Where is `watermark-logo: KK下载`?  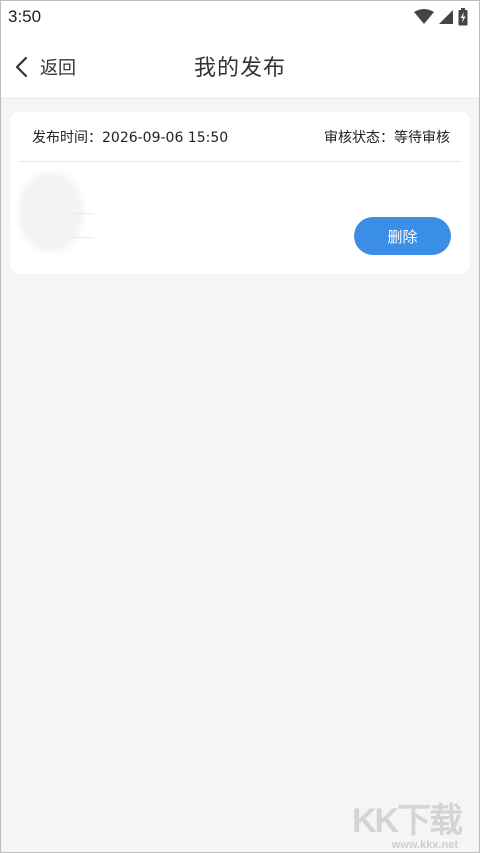 watermark-logo: KK下载 is located at coordinates (407, 821).